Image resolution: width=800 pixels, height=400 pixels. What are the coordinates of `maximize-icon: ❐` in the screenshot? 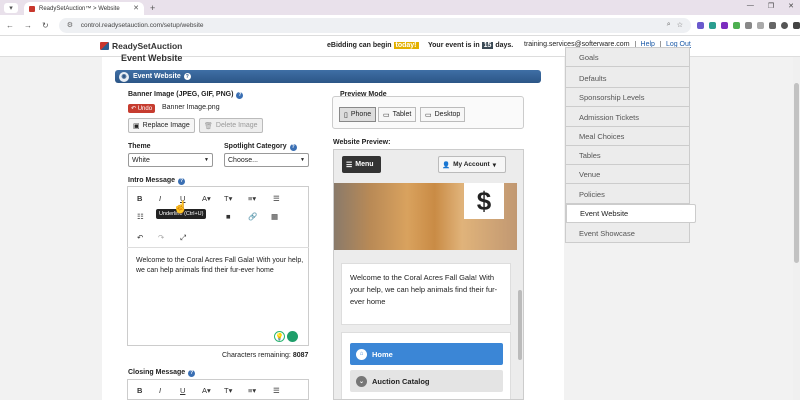 It's located at (771, 6).